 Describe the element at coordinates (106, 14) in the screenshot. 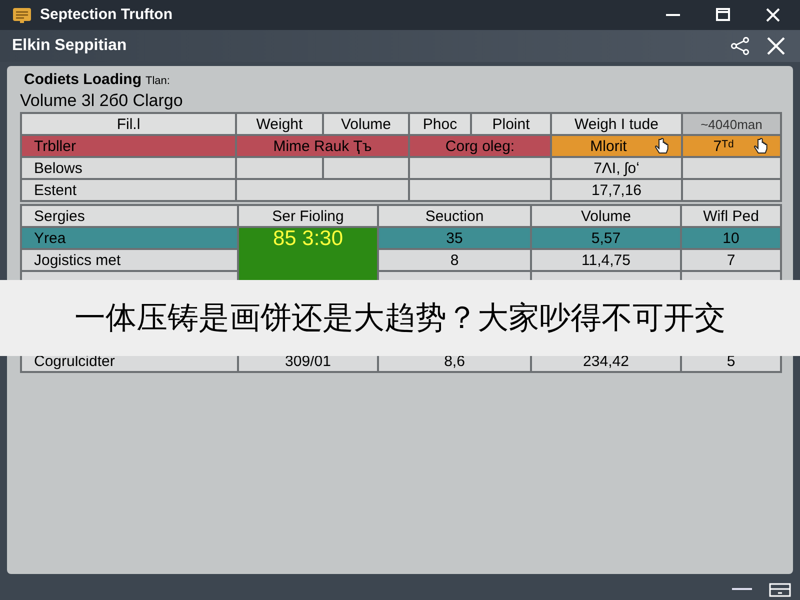

I see `window-title: Septection Trufton` at that location.